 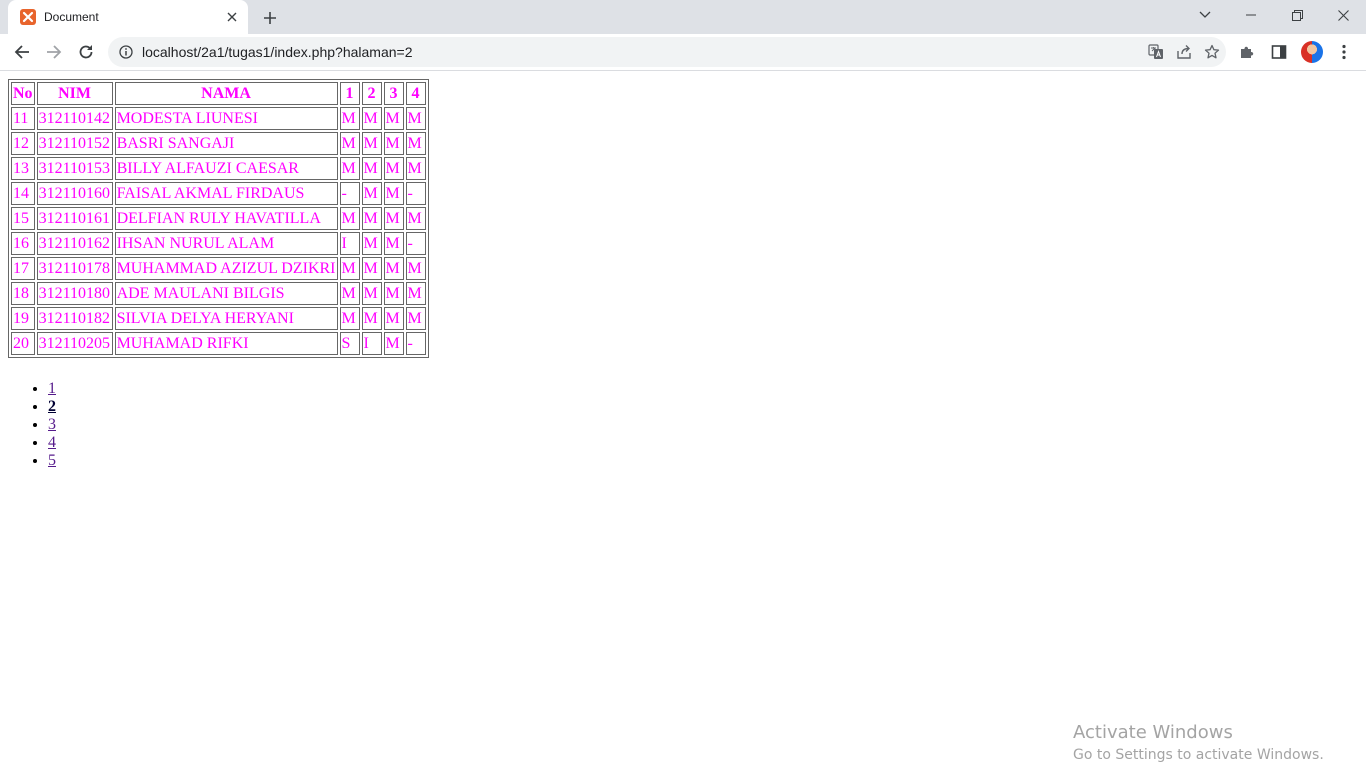 I want to click on profile-avatar-icon, so click(x=1312, y=52).